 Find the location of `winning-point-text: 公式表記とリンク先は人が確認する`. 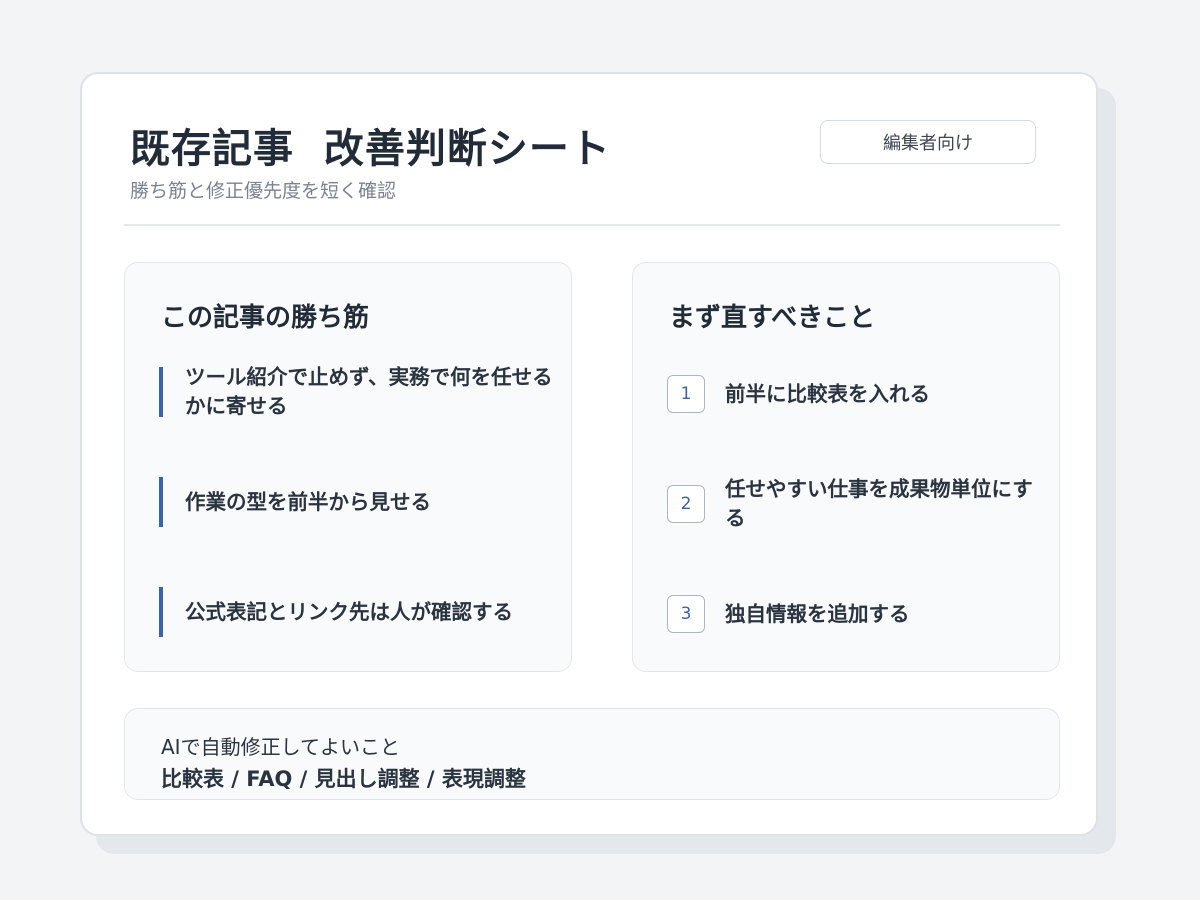

winning-point-text: 公式表記とリンク先は人が確認する is located at coordinates (349, 611).